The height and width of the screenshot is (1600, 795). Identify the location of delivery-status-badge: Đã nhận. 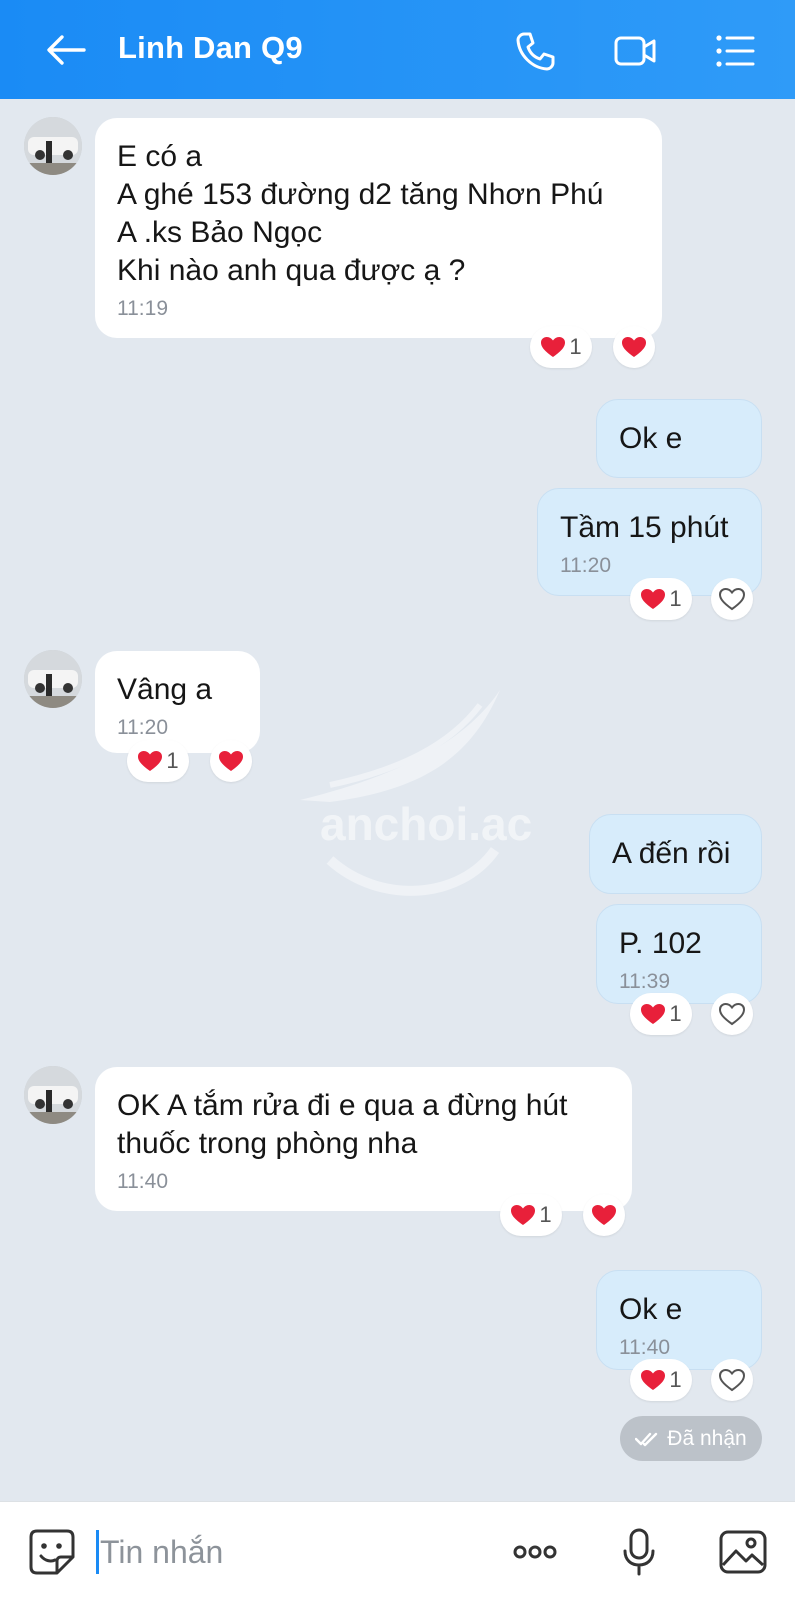
(691, 1438).